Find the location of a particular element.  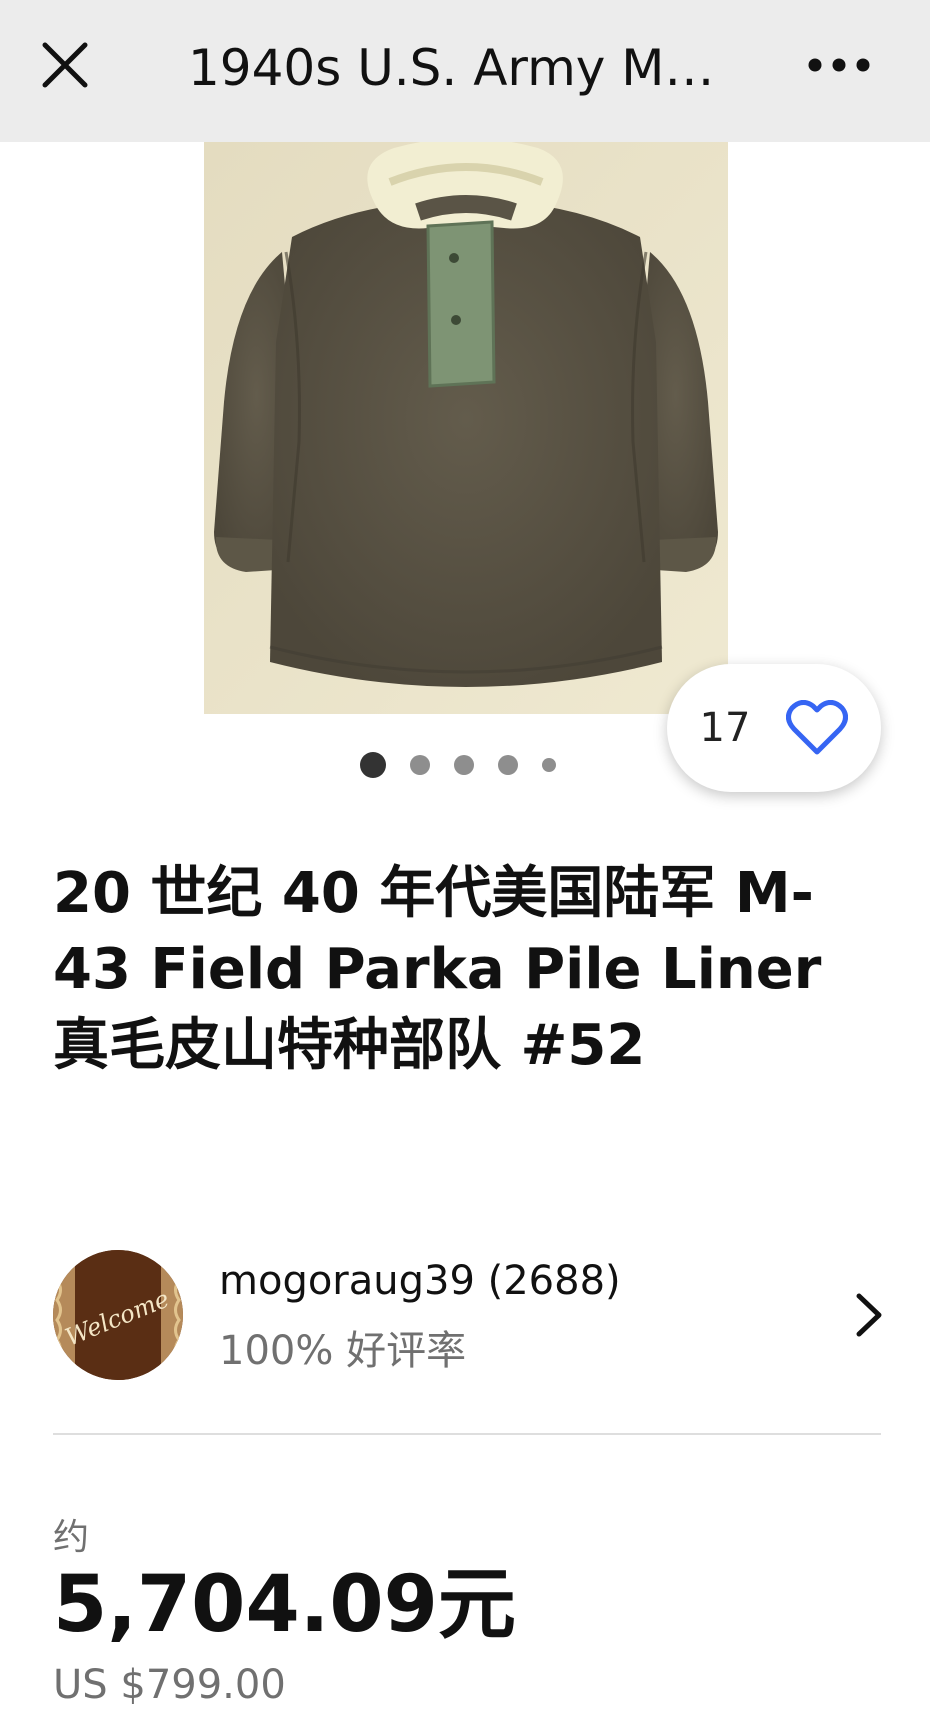

heart-icon is located at coordinates (817, 727).